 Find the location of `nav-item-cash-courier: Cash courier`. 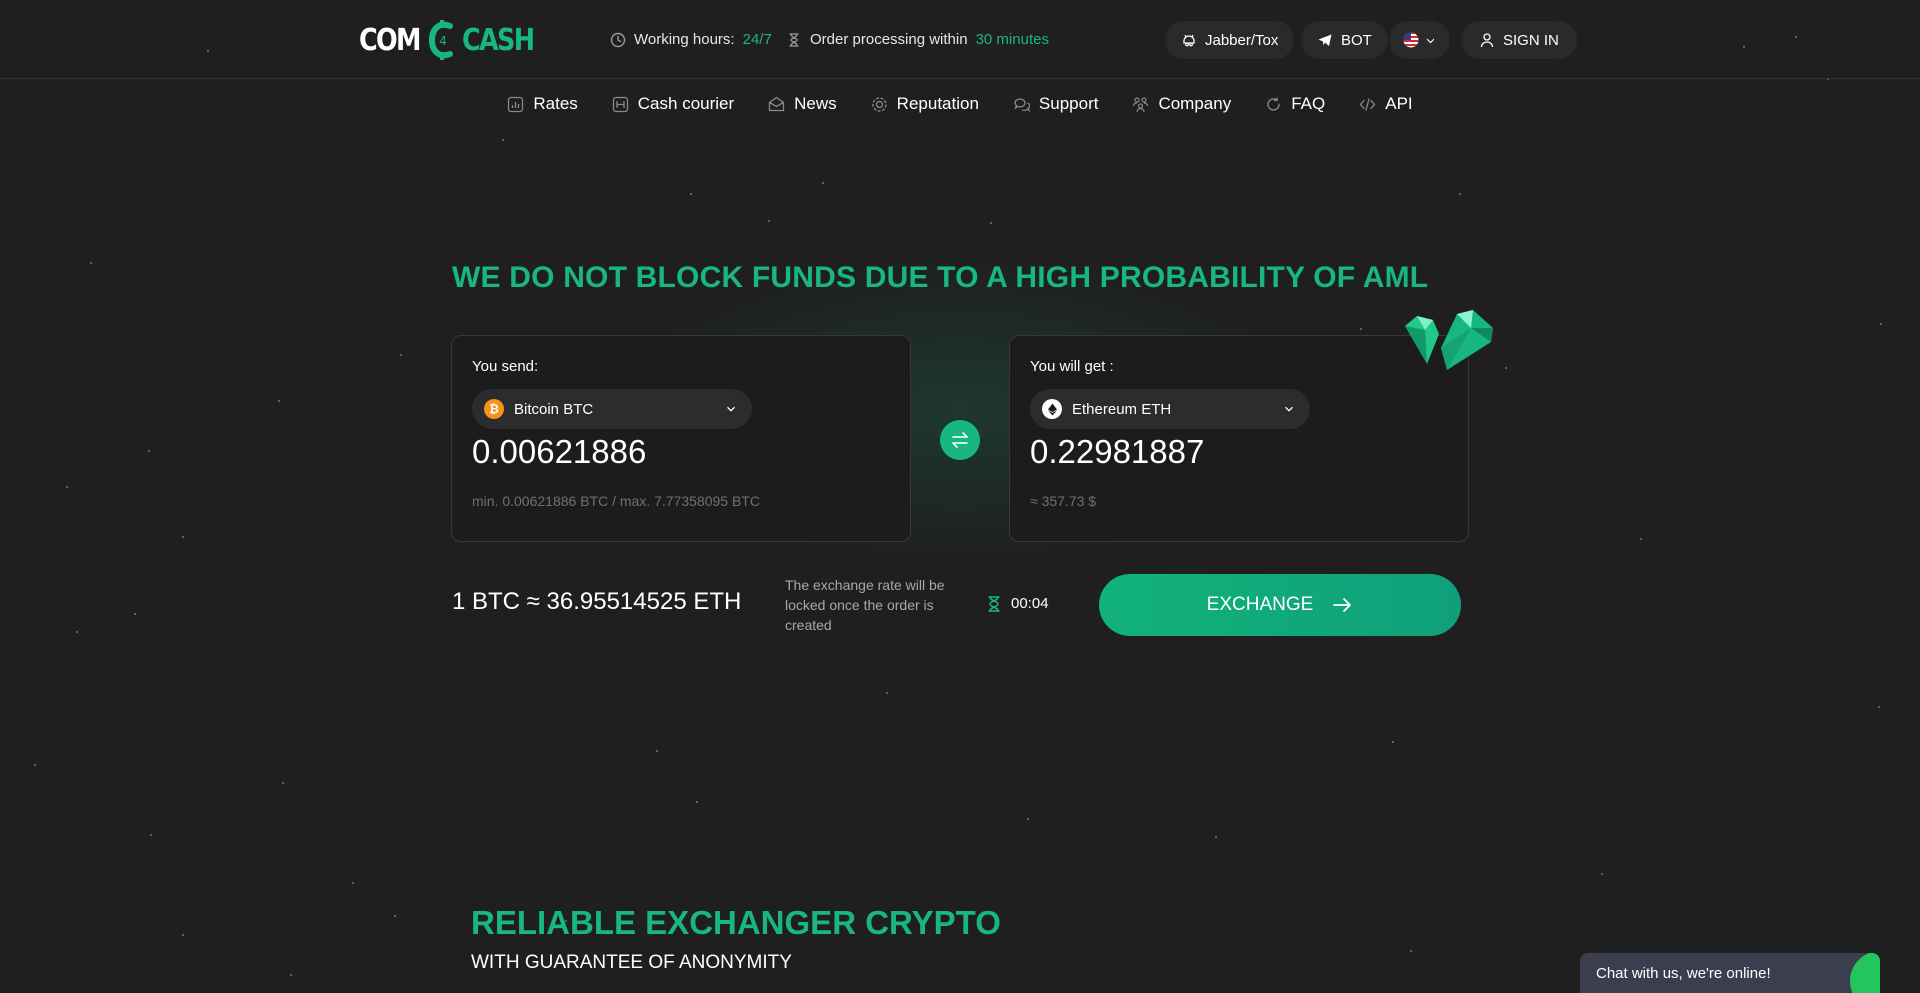

nav-item-cash-courier: Cash courier is located at coordinates (673, 104).